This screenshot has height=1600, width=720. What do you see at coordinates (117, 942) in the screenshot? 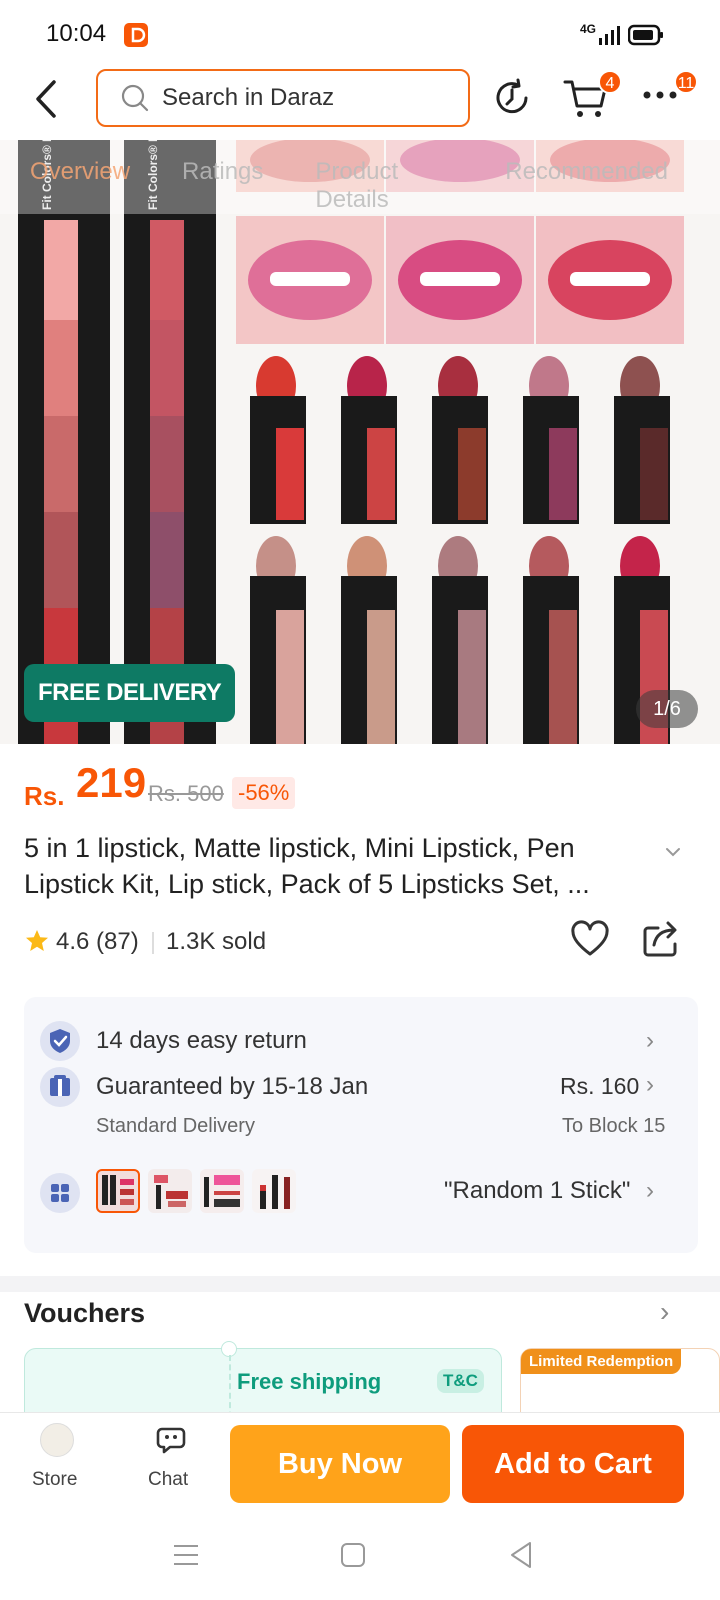
I see `review-count: (87)` at bounding box center [117, 942].